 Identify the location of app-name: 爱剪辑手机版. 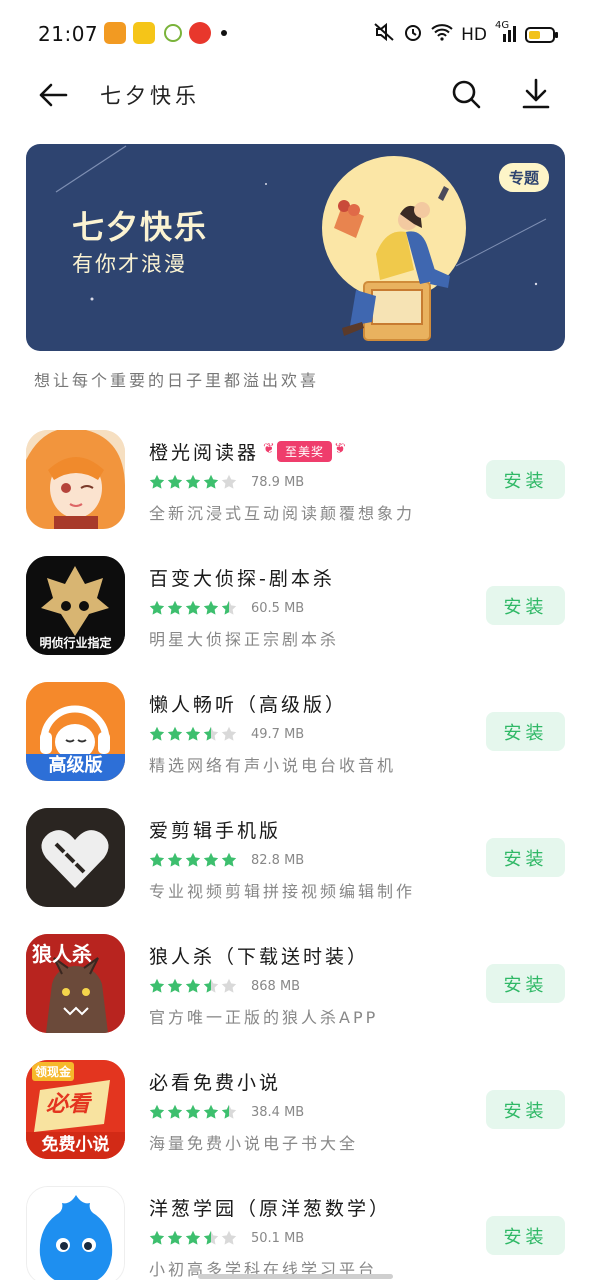
(215, 831).